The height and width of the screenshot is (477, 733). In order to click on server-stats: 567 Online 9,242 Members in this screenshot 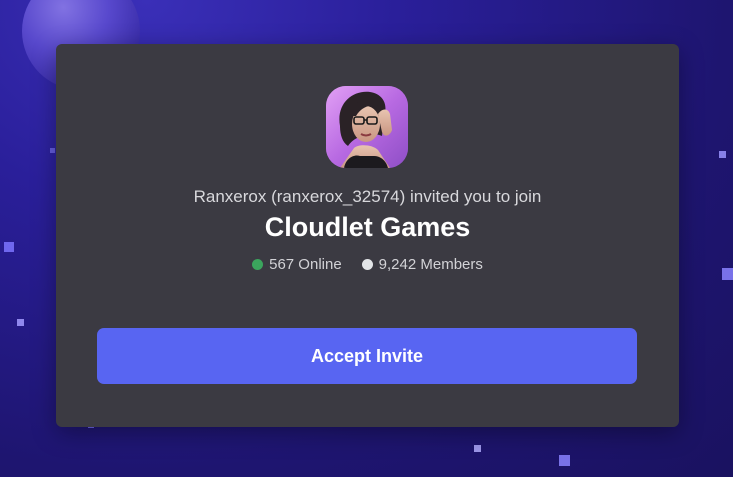, I will do `click(367, 264)`.